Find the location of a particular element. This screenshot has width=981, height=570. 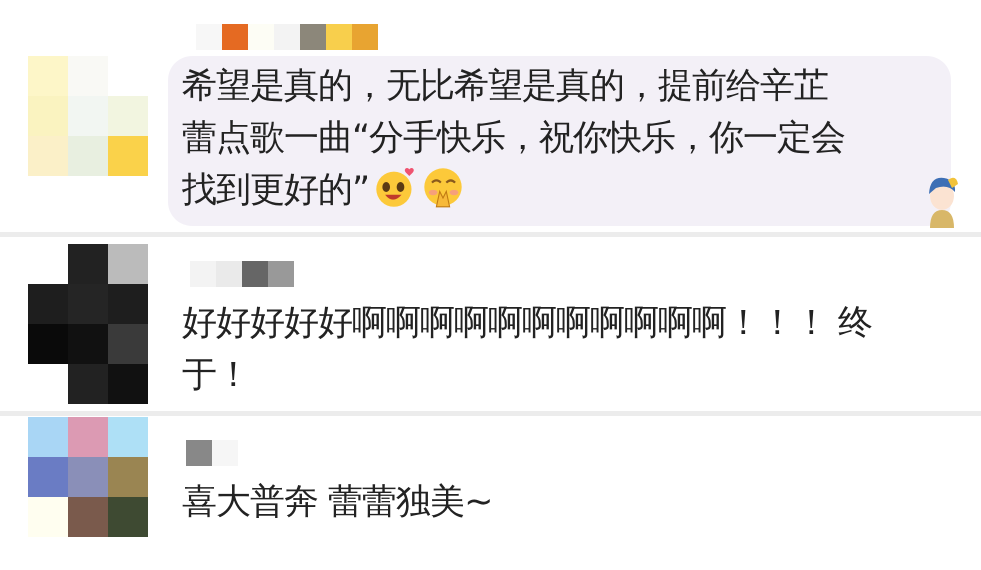

comment-text: 找到更好的” is located at coordinates (276, 190).